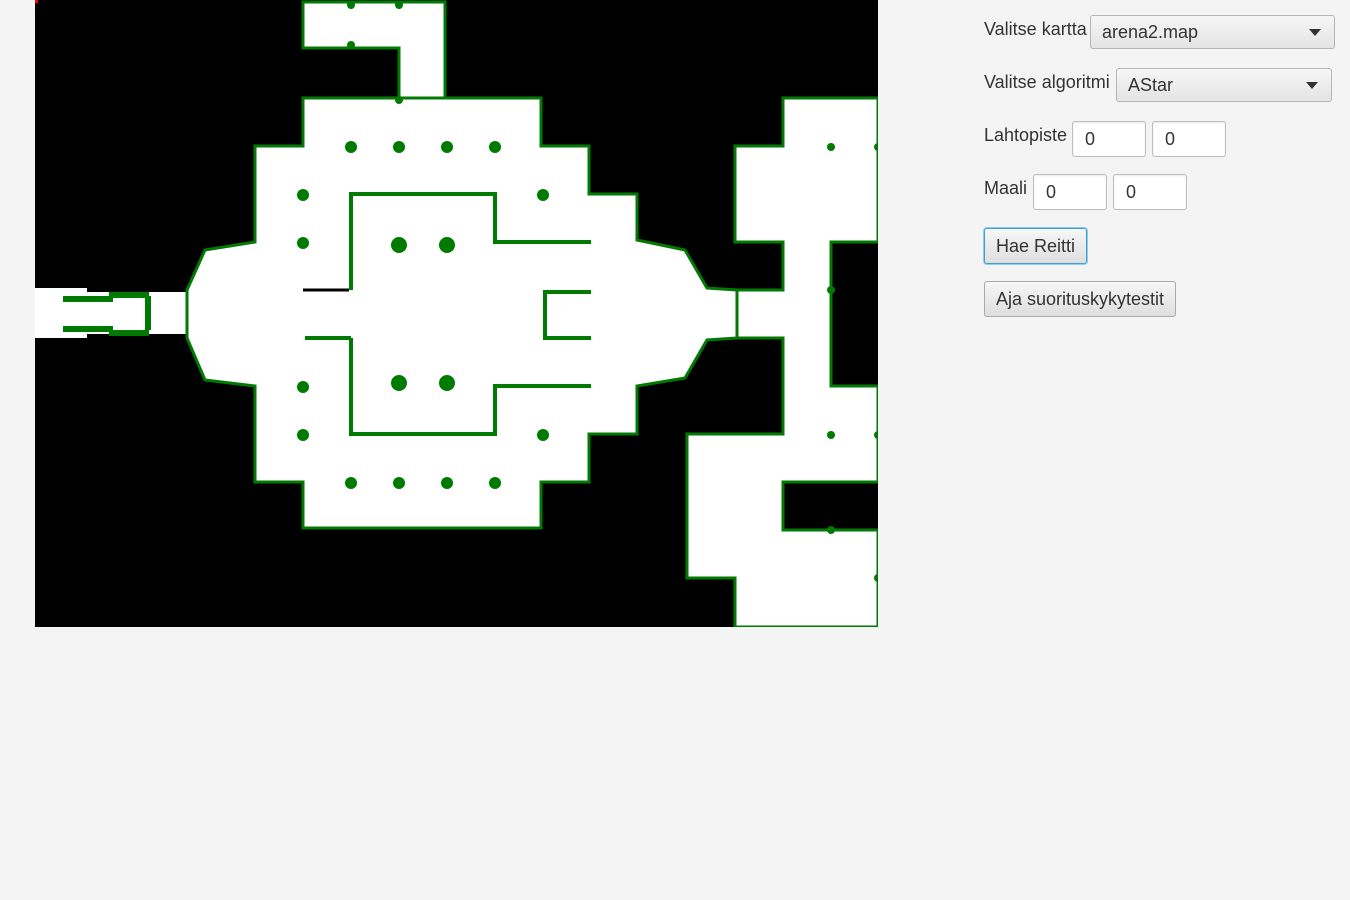  I want to click on red-marker, so click(36, 1).